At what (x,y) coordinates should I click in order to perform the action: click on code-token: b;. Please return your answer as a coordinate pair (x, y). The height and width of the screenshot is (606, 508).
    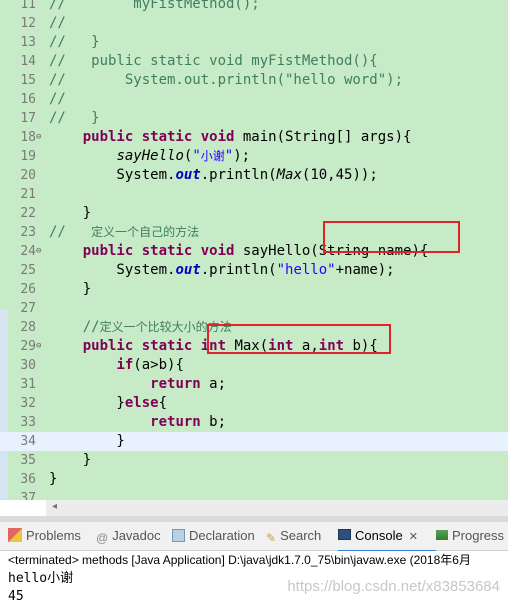
    Looking at the image, I should click on (213, 422).